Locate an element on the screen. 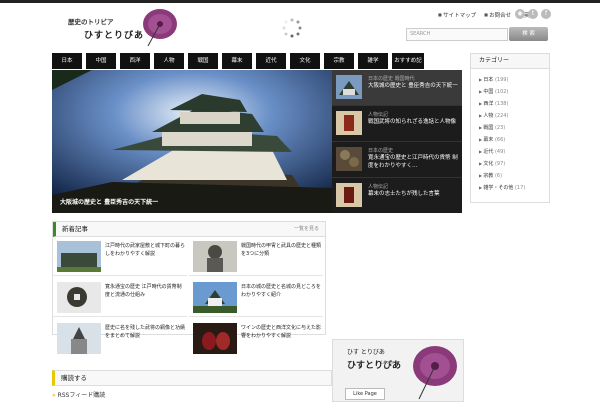  slide-item: 日本の歴史 戦国時代 大阪城の歴史と 豊臣秀吉の天下統一 is located at coordinates (397, 88).